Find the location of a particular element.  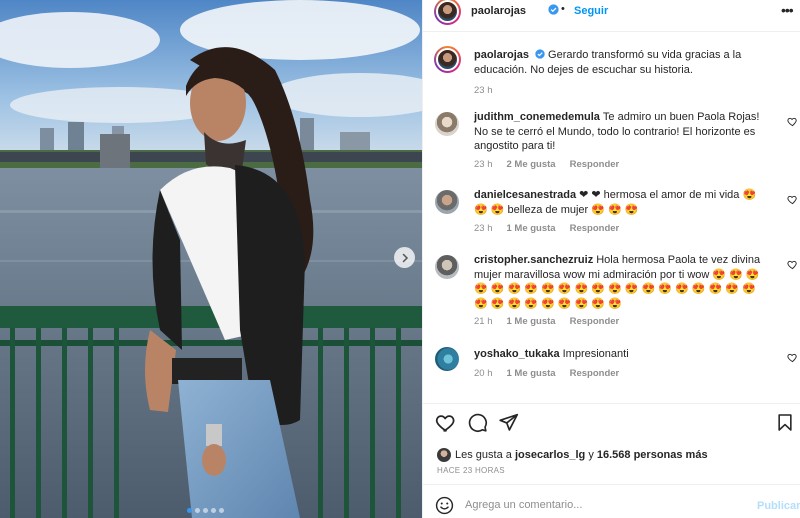

comment-meta: 21 h 1 Me gusta Responder is located at coordinates (546, 321).